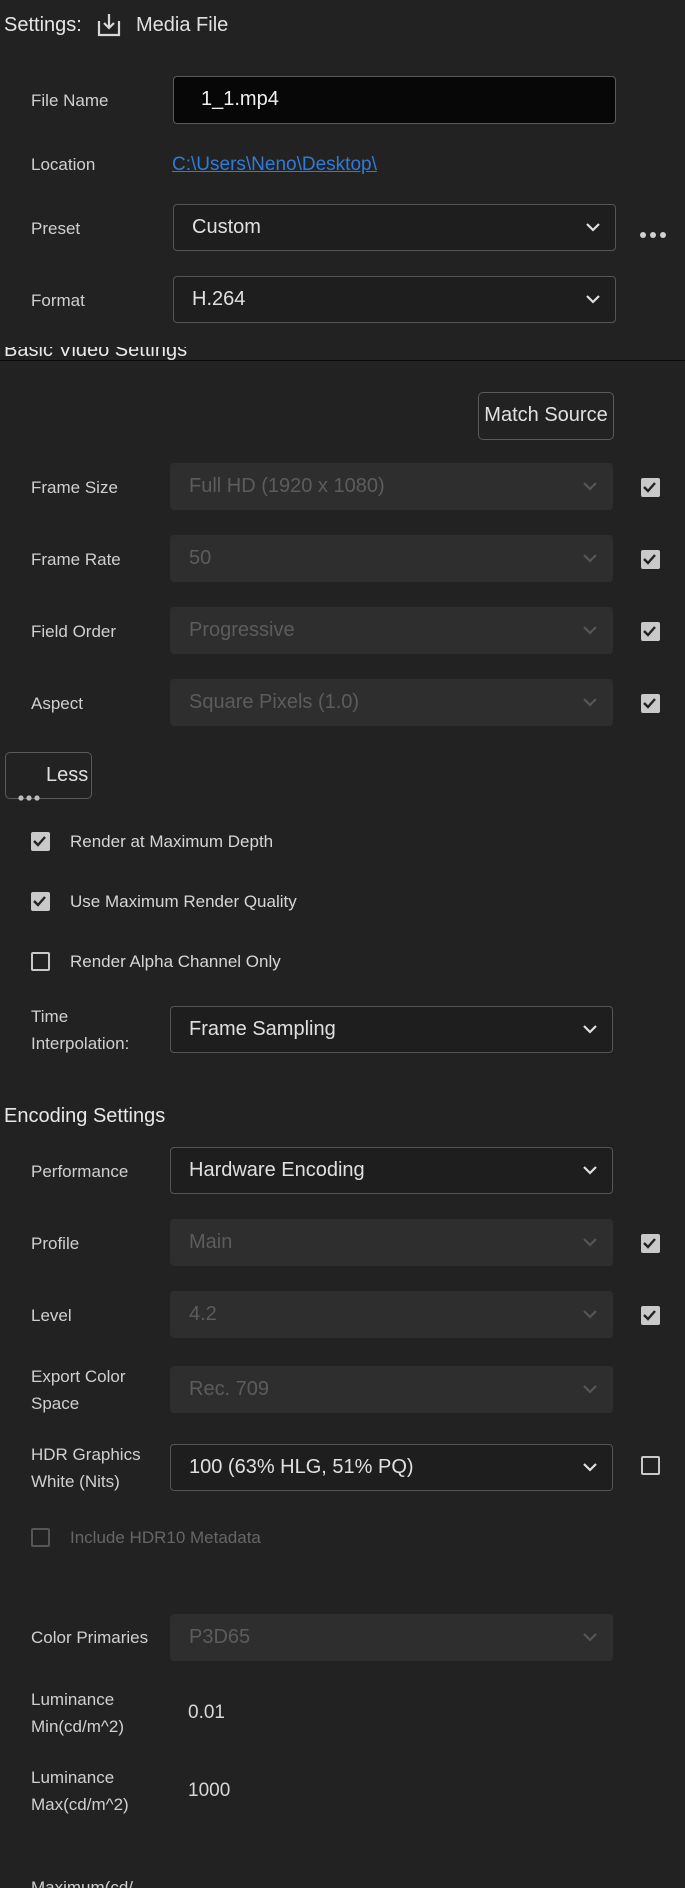 The image size is (685, 1888). What do you see at coordinates (203, 1314) in the screenshot?
I see `level-value: 4.2` at bounding box center [203, 1314].